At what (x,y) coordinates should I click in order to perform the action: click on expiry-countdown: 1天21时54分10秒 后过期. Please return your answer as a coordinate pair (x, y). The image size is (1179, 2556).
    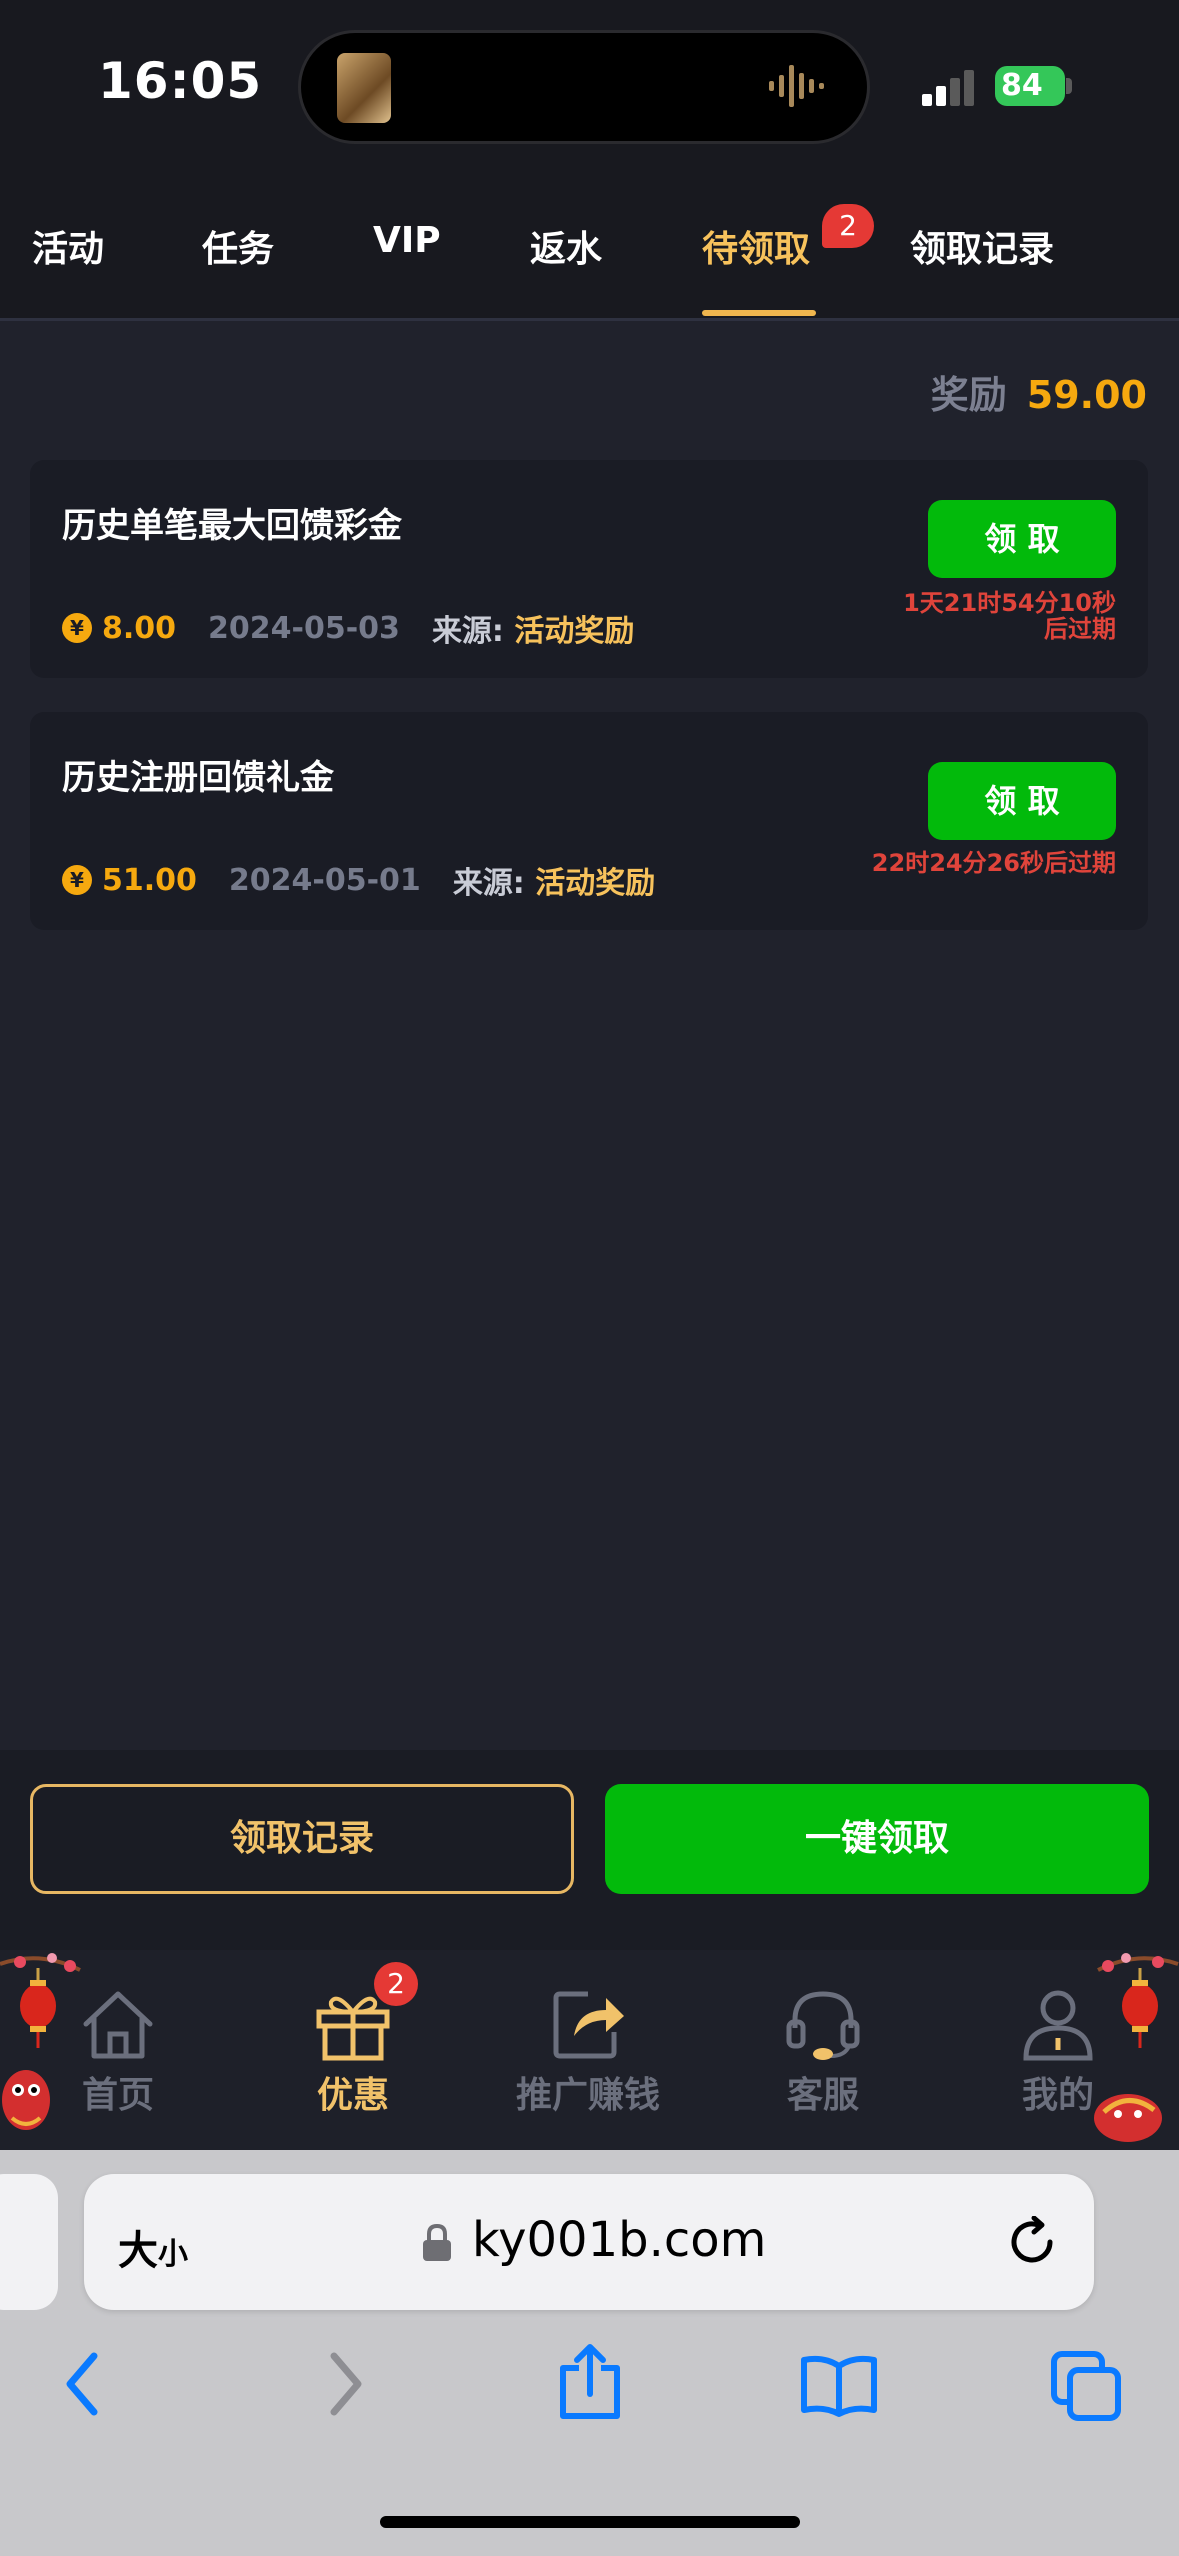
    Looking at the image, I should click on (1009, 616).